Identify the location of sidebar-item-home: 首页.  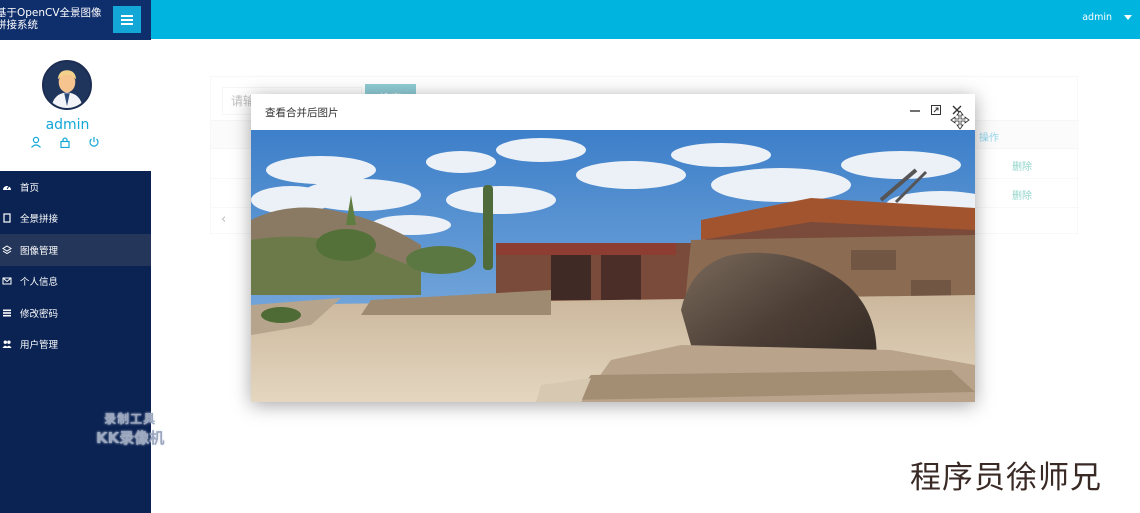
(75, 187).